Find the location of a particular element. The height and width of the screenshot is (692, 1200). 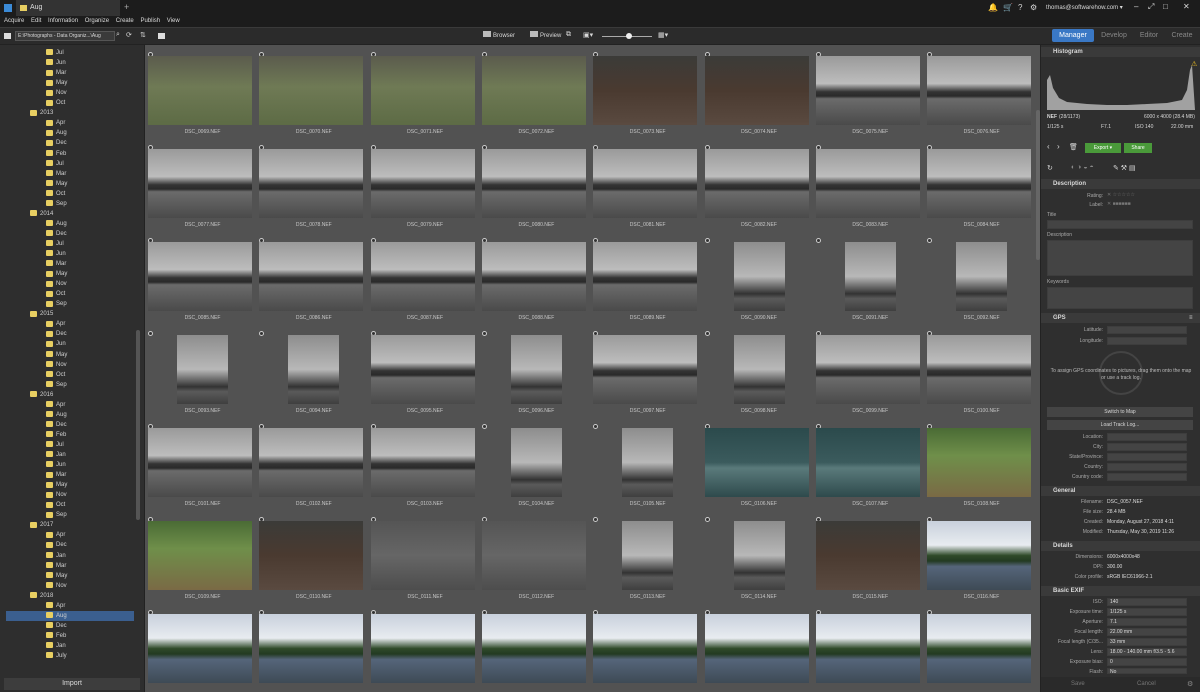

description-header: Description is located at coordinates (1120, 184).